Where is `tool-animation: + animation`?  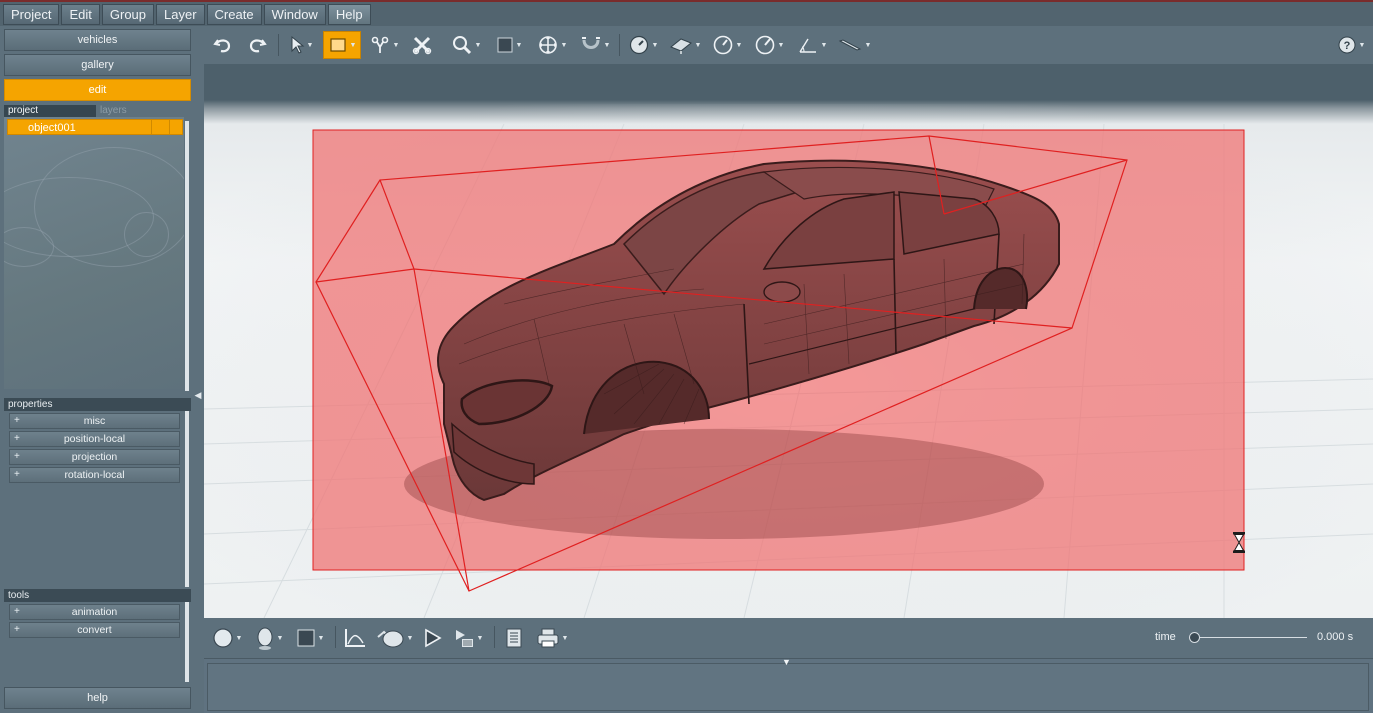 tool-animation: + animation is located at coordinates (94, 612).